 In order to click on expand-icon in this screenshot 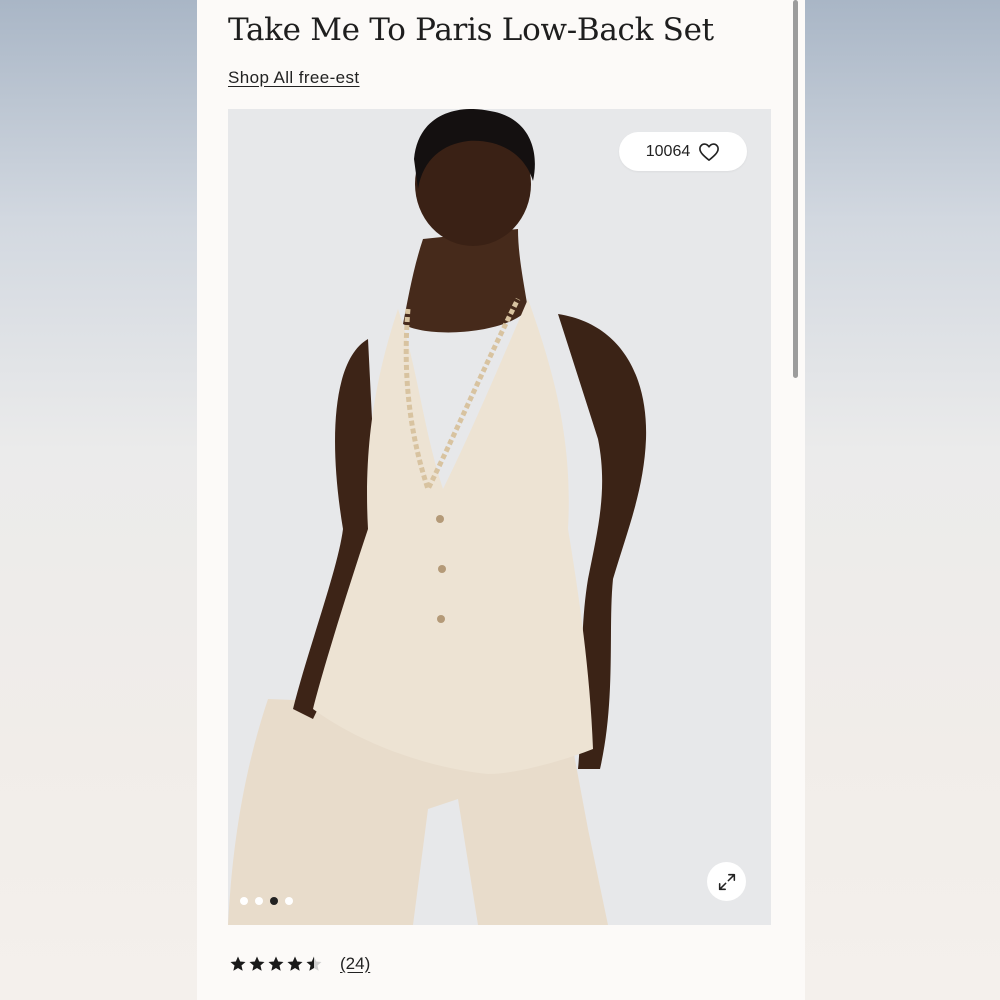, I will do `click(726, 881)`.